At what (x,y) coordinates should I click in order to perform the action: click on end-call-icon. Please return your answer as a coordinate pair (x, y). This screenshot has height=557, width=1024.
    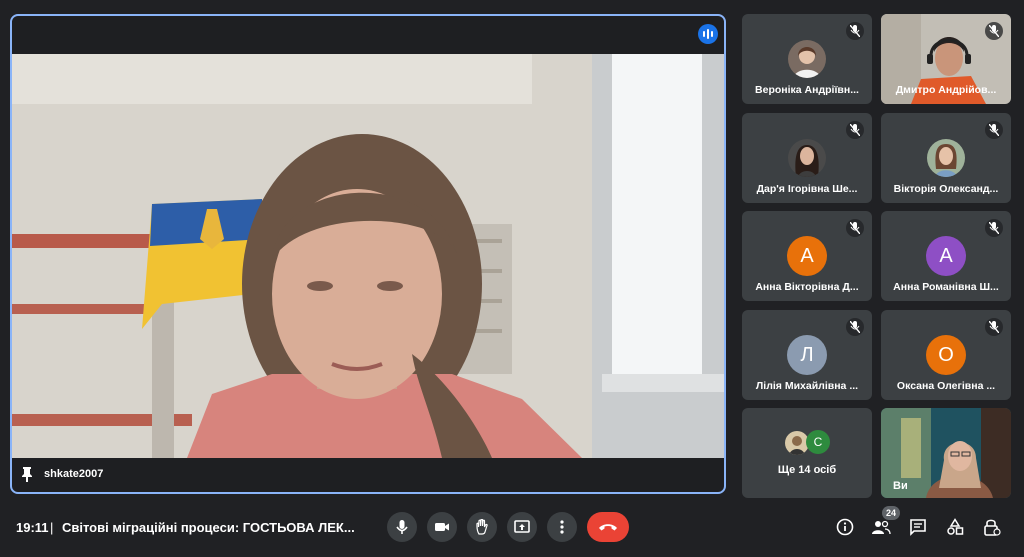
    Looking at the image, I should click on (608, 527).